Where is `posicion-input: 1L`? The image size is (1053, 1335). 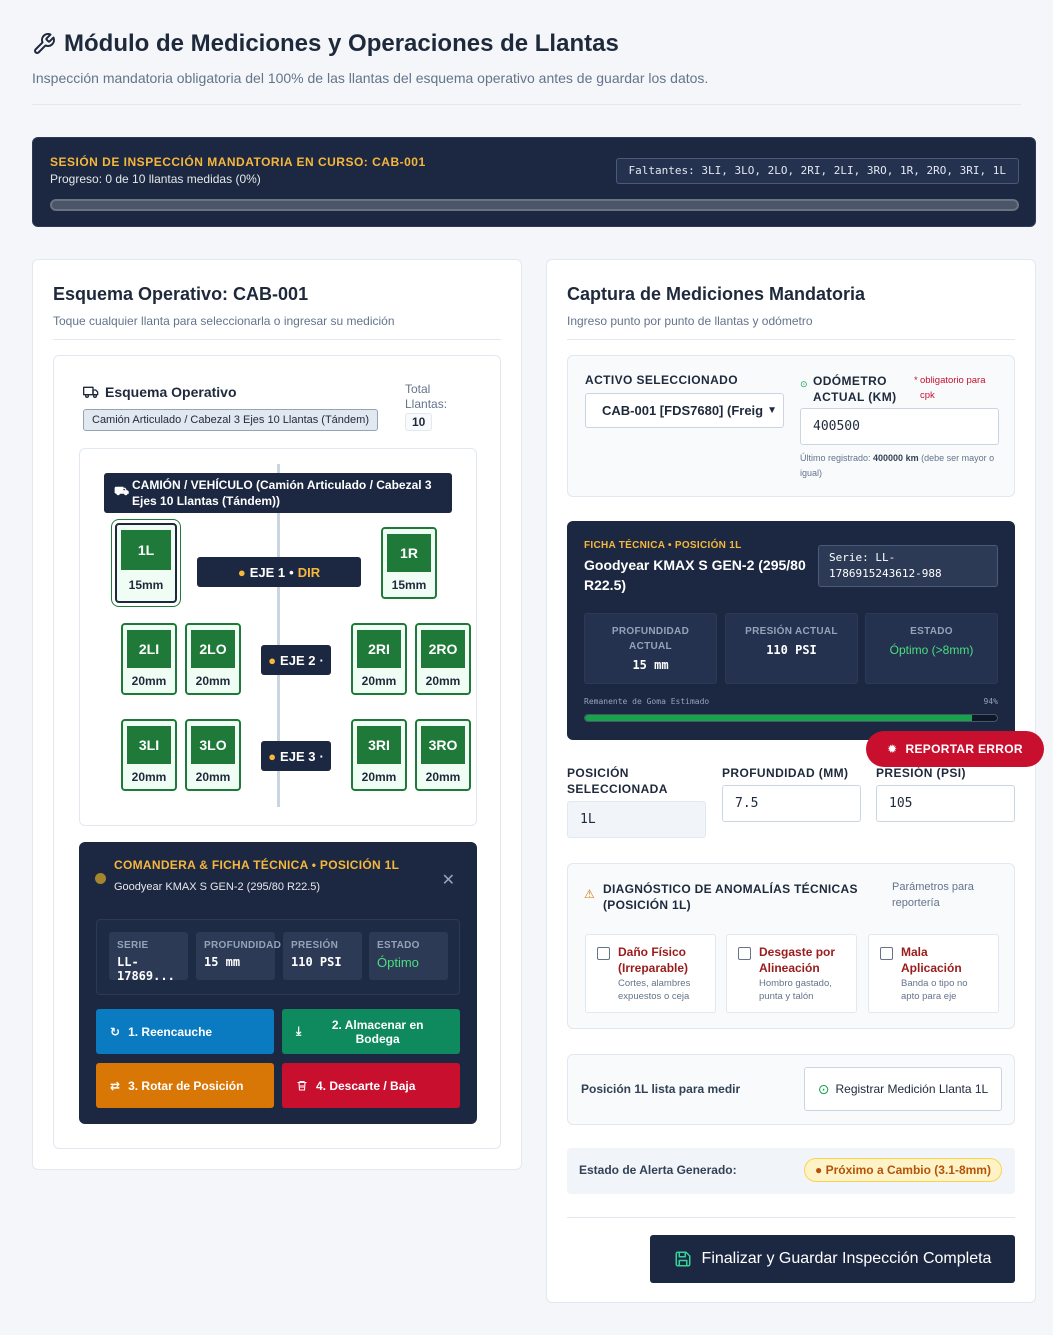 posicion-input: 1L is located at coordinates (636, 819).